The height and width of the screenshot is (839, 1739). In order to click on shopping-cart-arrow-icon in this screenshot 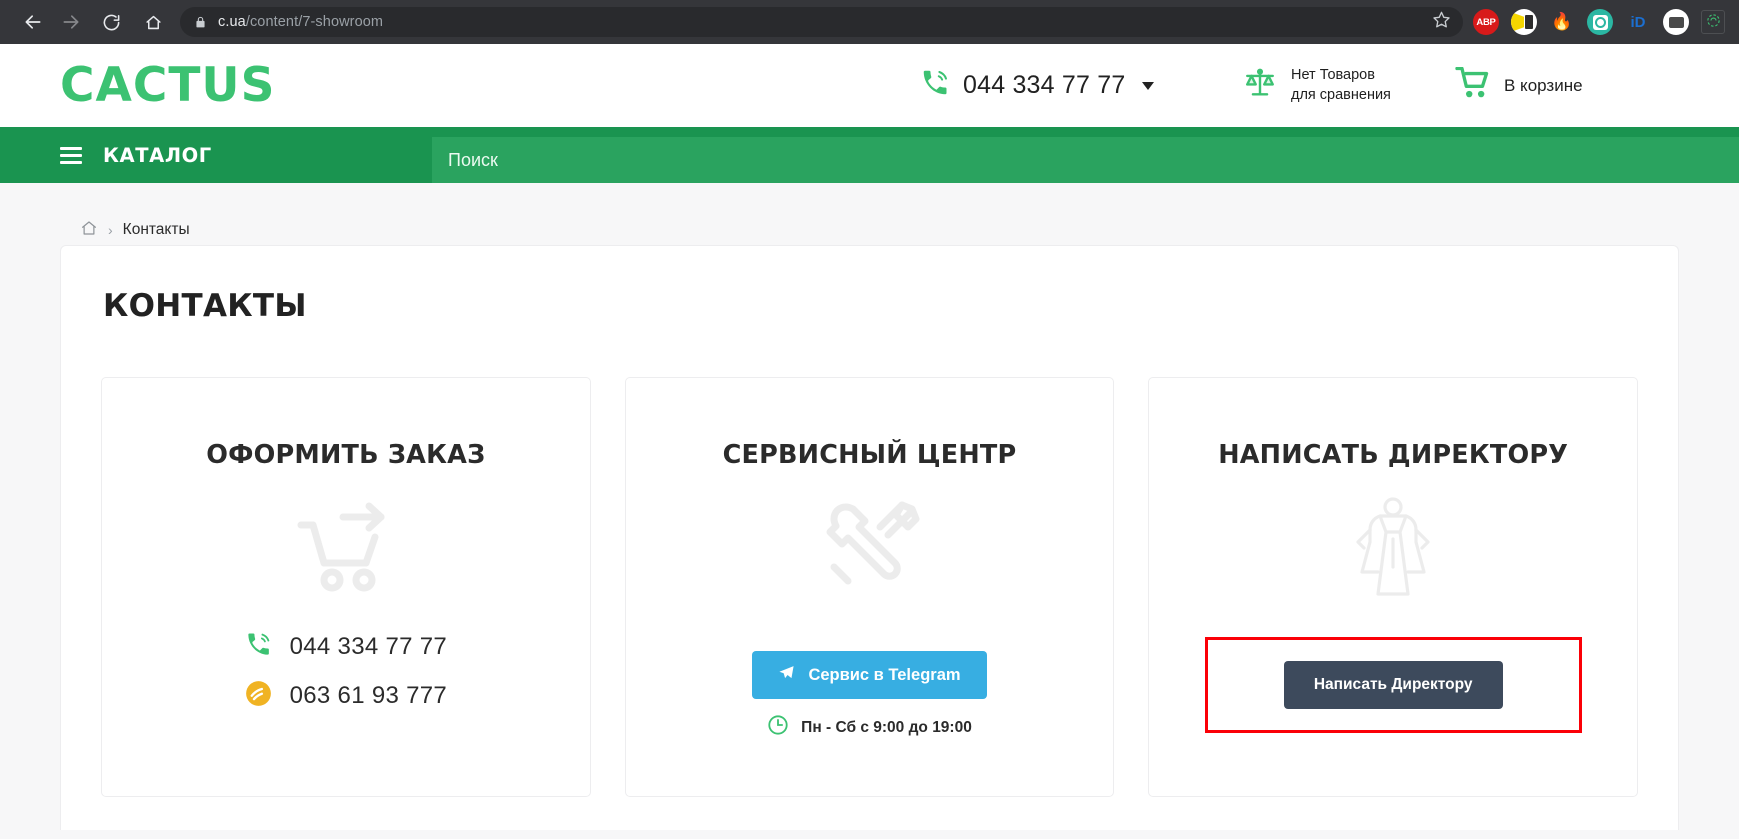, I will do `click(346, 547)`.